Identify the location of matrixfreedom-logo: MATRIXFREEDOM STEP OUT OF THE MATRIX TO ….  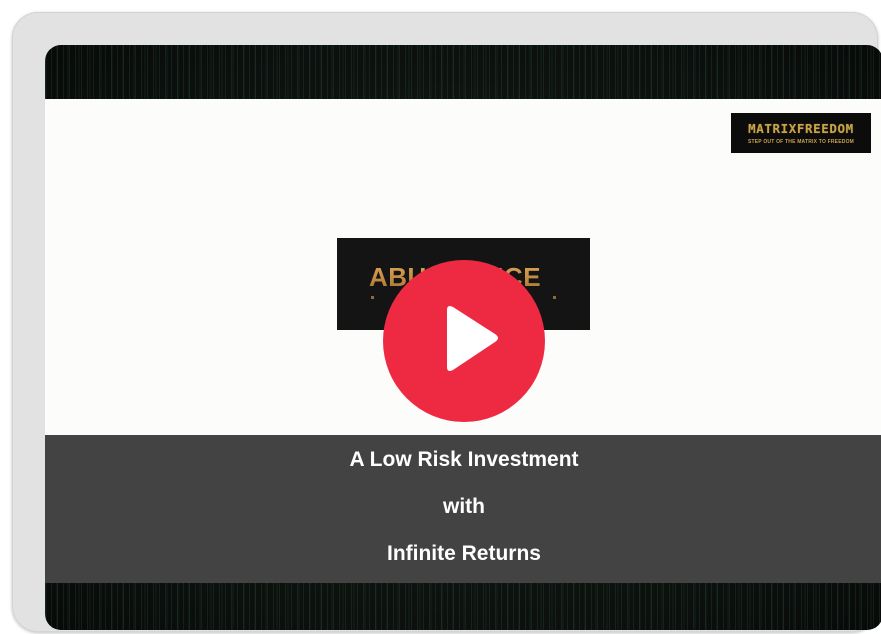
(801, 133).